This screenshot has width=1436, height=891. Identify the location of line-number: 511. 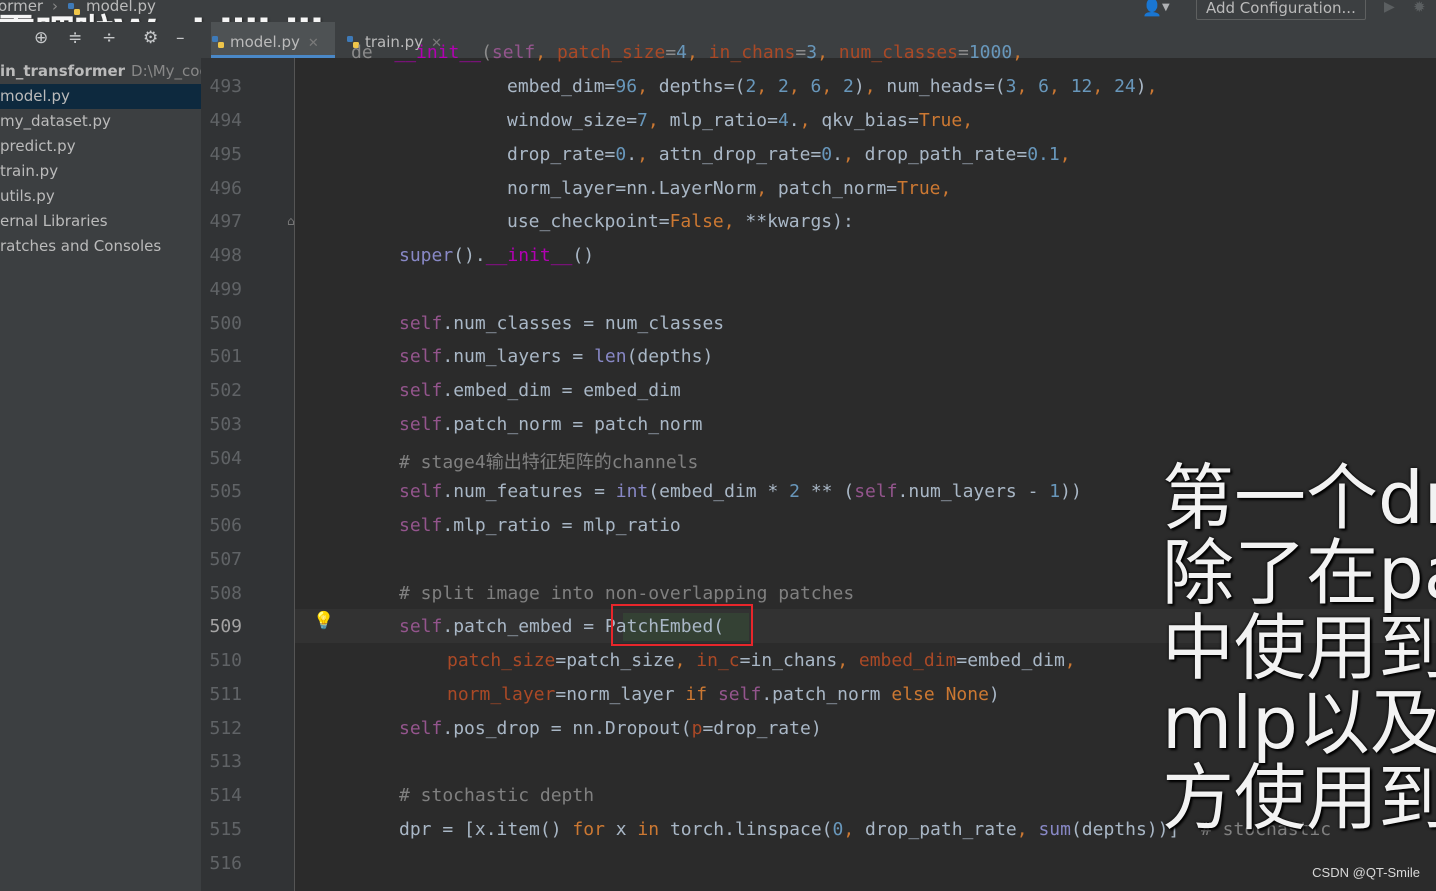
(225, 694).